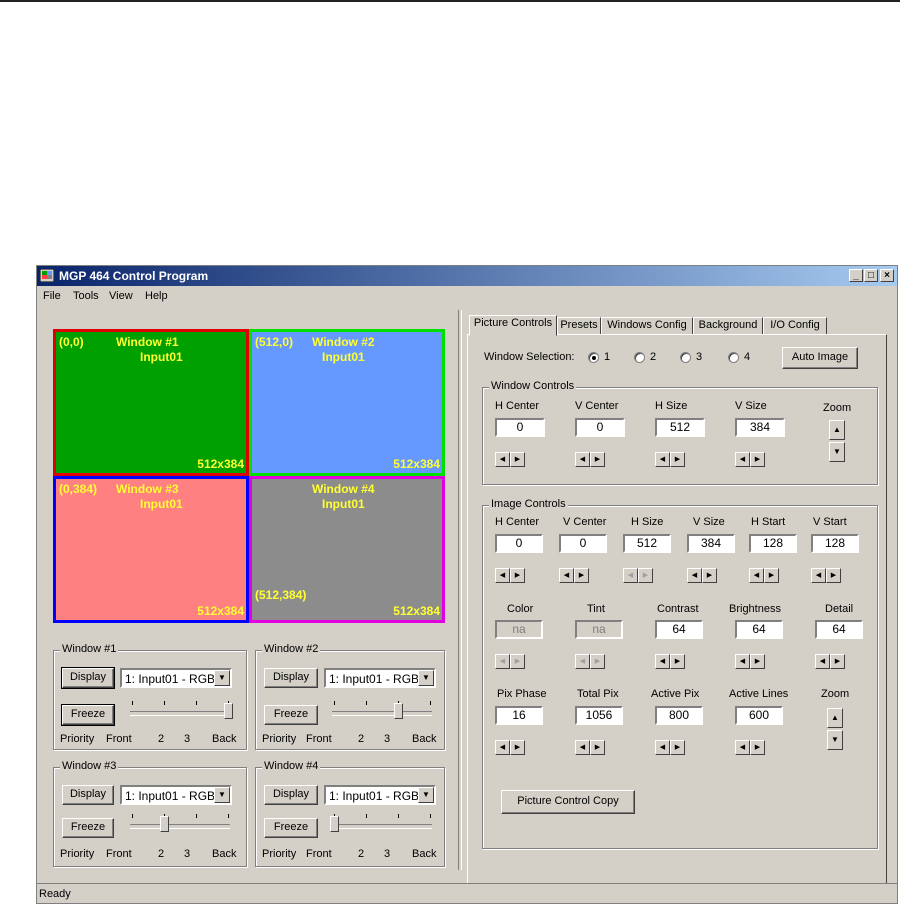  I want to click on ic-brightness-spinner: ◀ ▶, so click(750, 661).